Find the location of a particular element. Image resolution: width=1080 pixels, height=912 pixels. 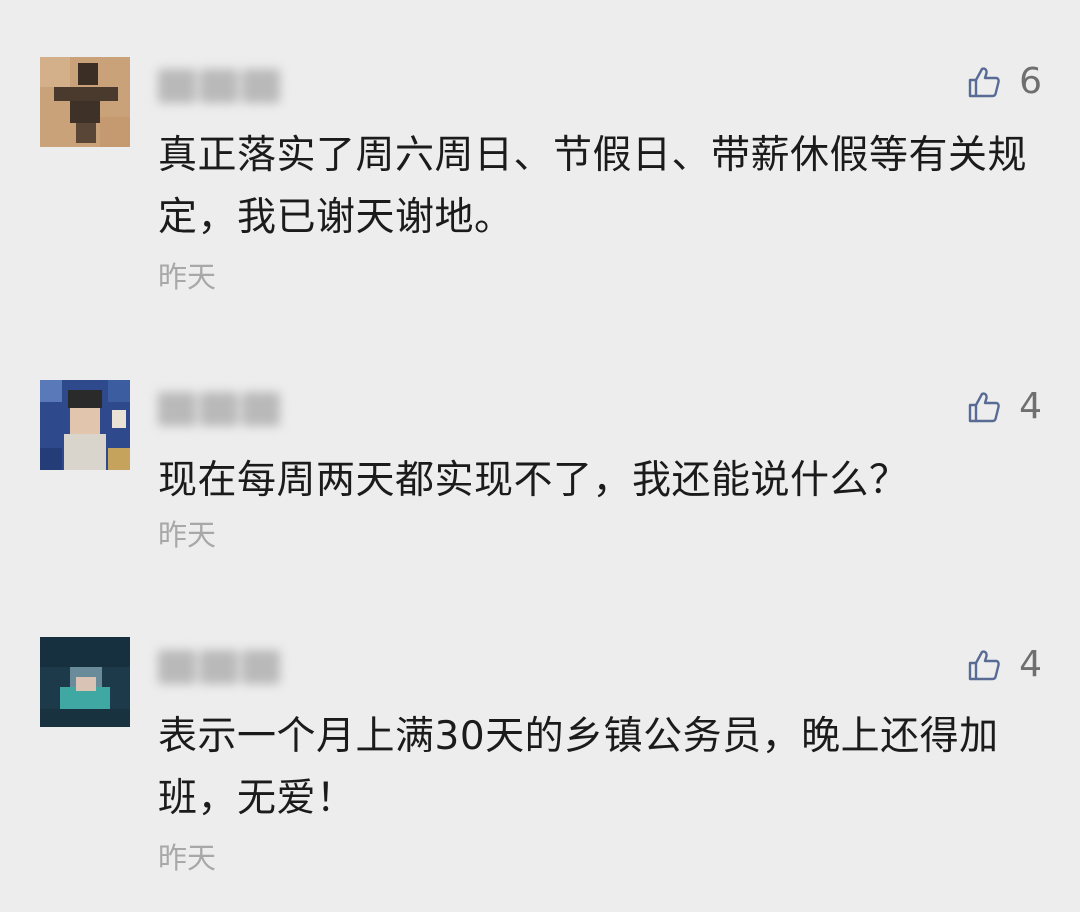

comment-text: 现在每周两天都实现不了，我还能说什么？ is located at coordinates (533, 480).